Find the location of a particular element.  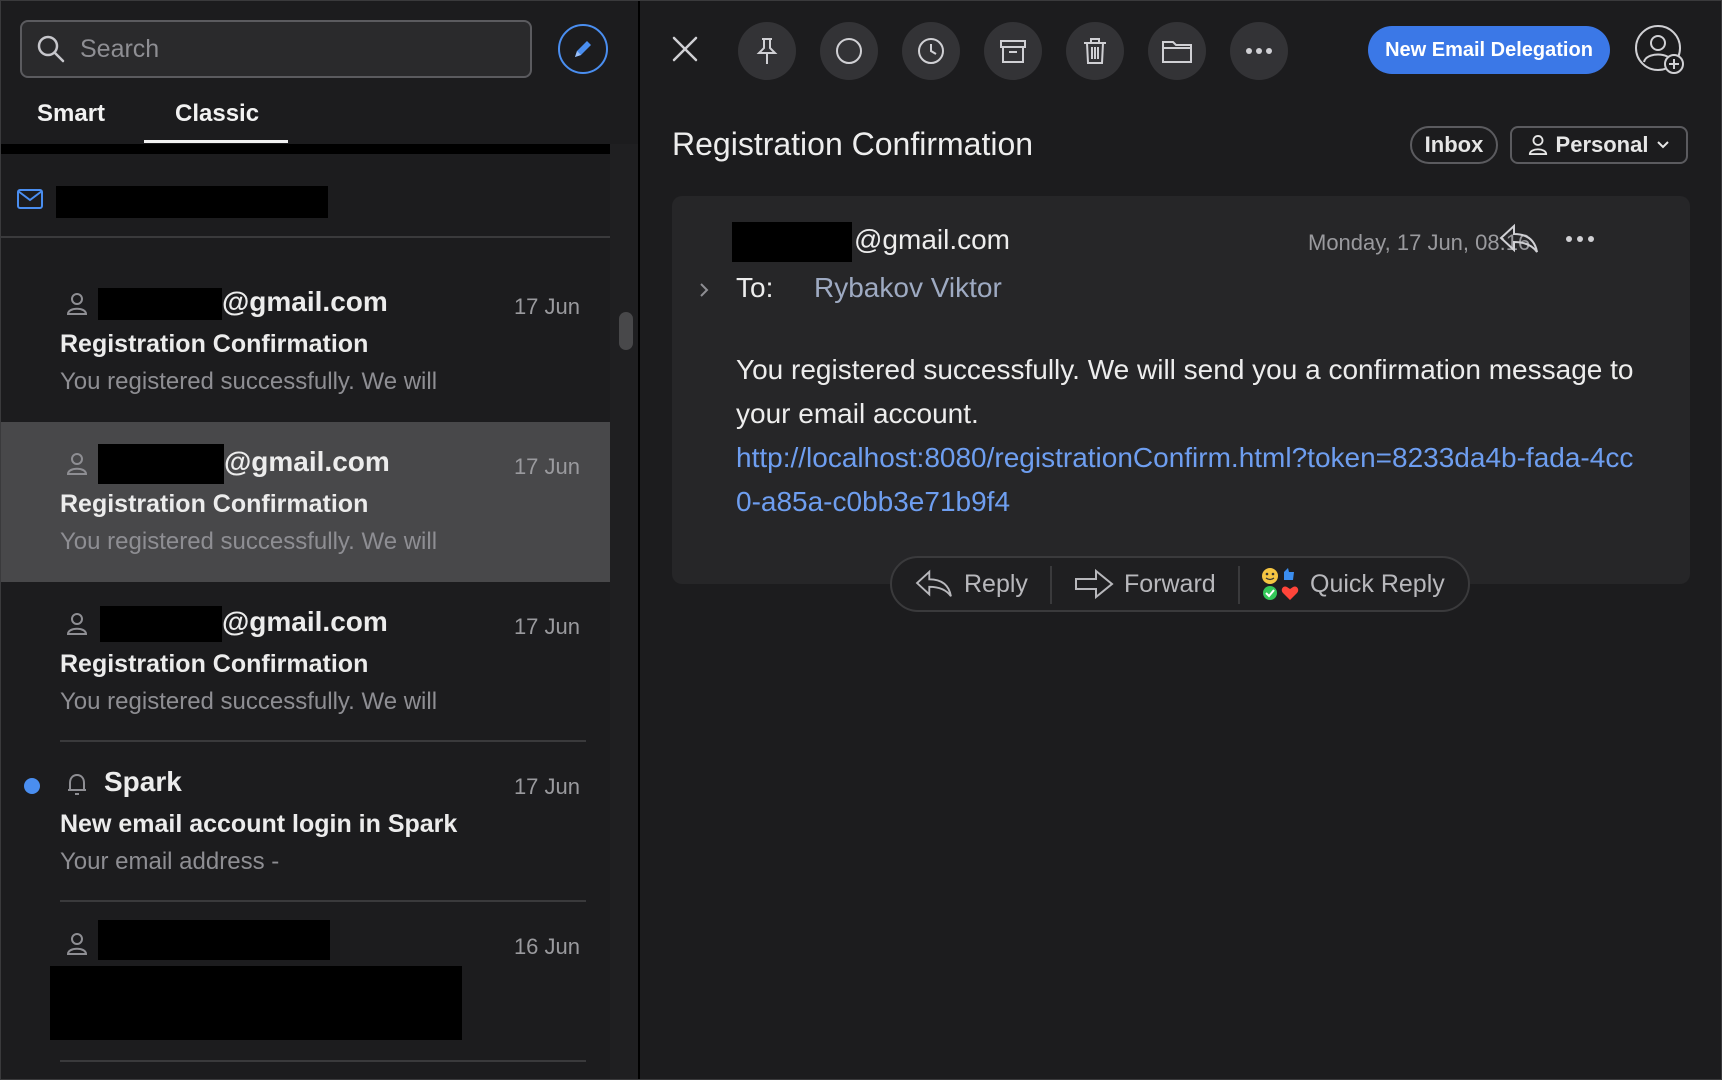

envelope-icon is located at coordinates (30, 199).